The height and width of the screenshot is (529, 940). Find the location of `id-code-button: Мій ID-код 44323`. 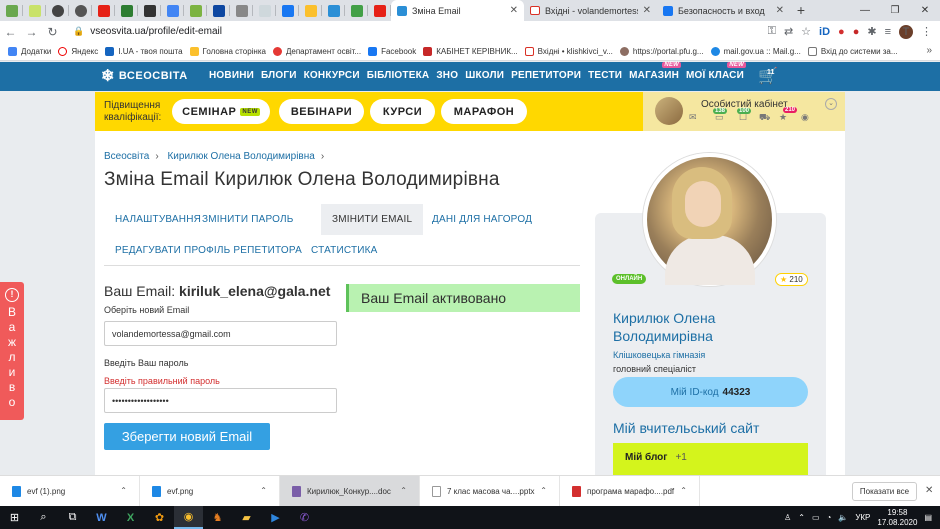

id-code-button: Мій ID-код 44323 is located at coordinates (710, 392).